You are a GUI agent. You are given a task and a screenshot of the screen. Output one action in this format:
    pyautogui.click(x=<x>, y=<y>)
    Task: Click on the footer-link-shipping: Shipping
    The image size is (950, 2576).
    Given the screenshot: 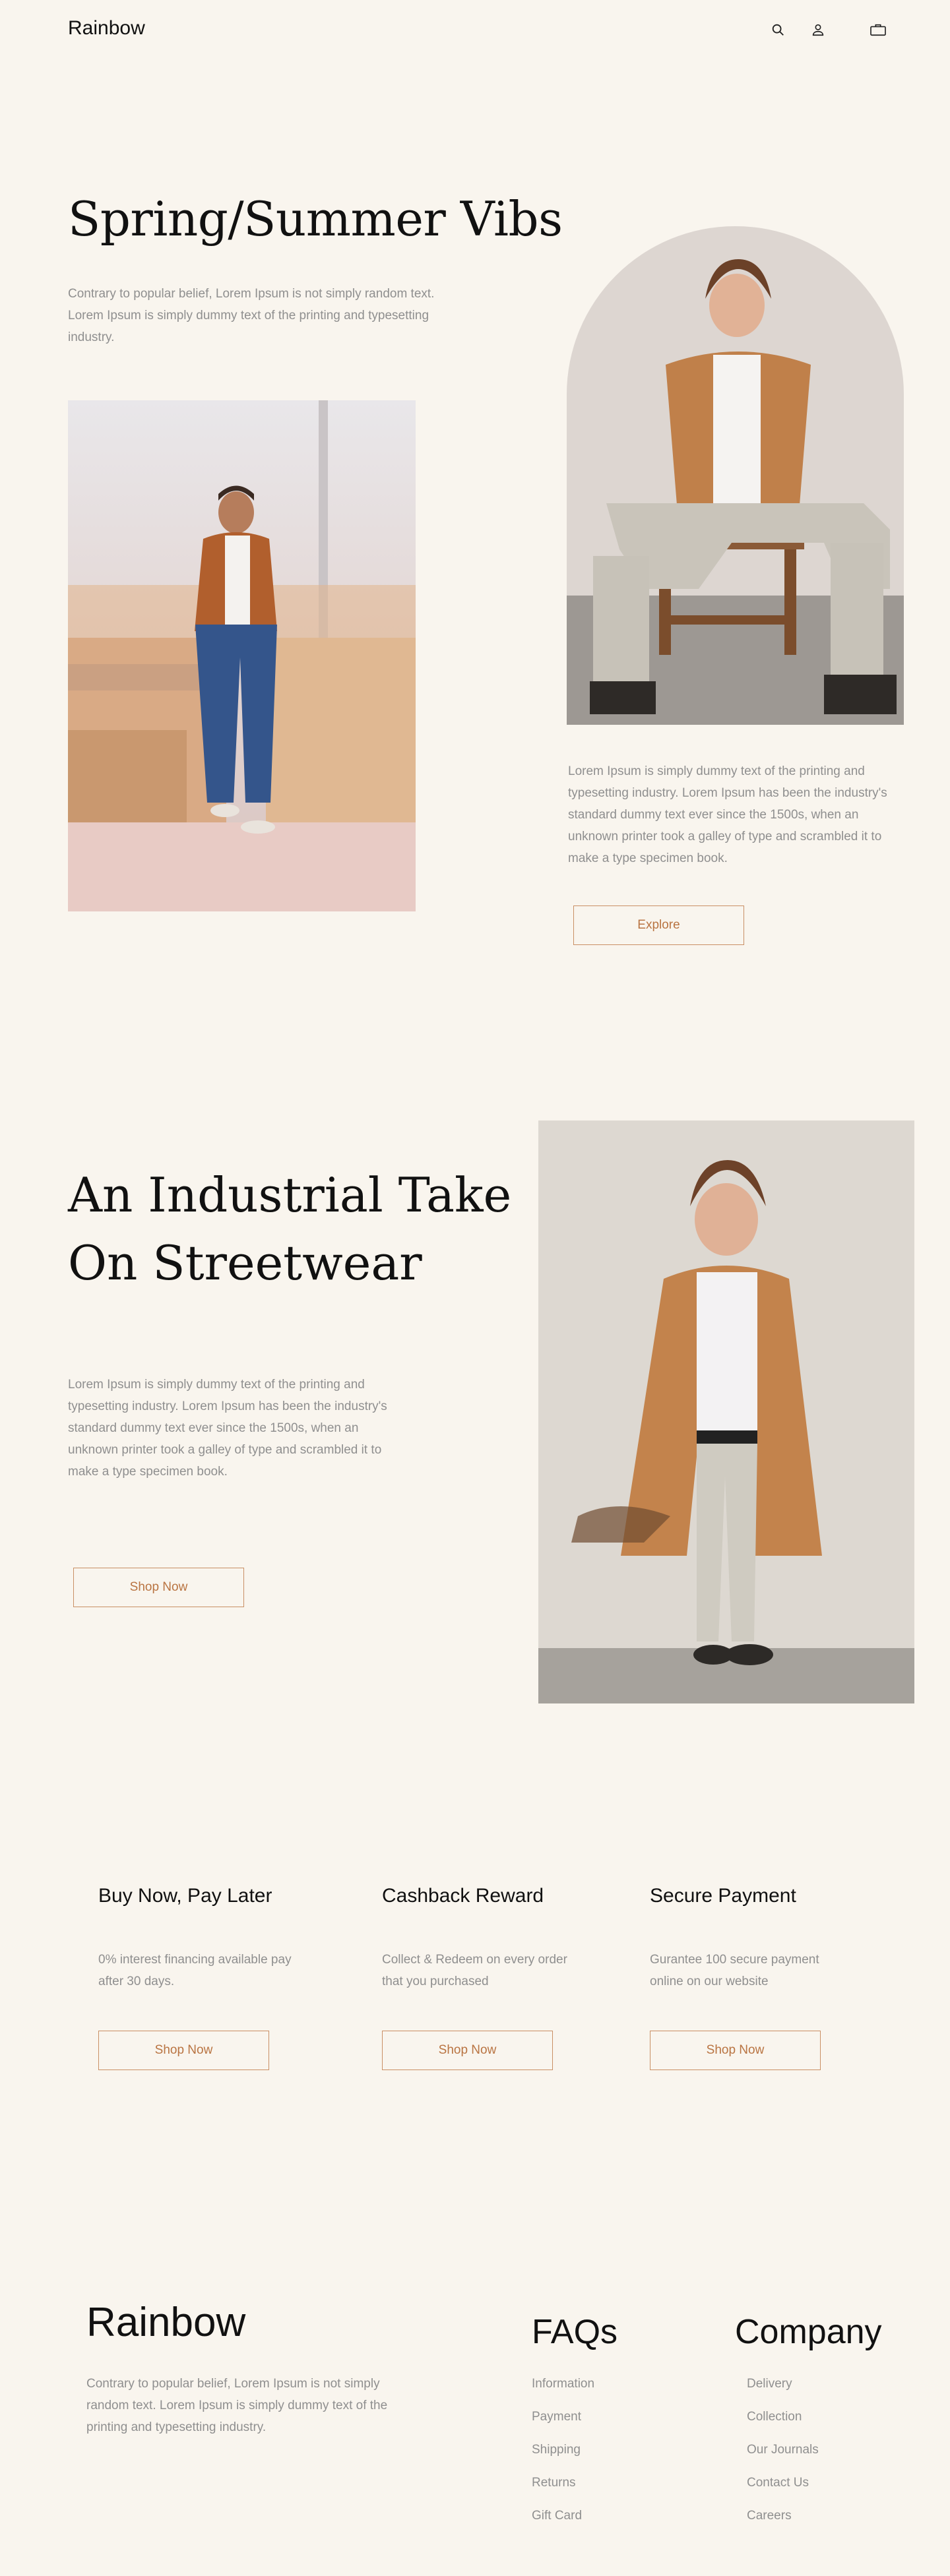 What is the action you would take?
    pyautogui.click(x=556, y=2450)
    